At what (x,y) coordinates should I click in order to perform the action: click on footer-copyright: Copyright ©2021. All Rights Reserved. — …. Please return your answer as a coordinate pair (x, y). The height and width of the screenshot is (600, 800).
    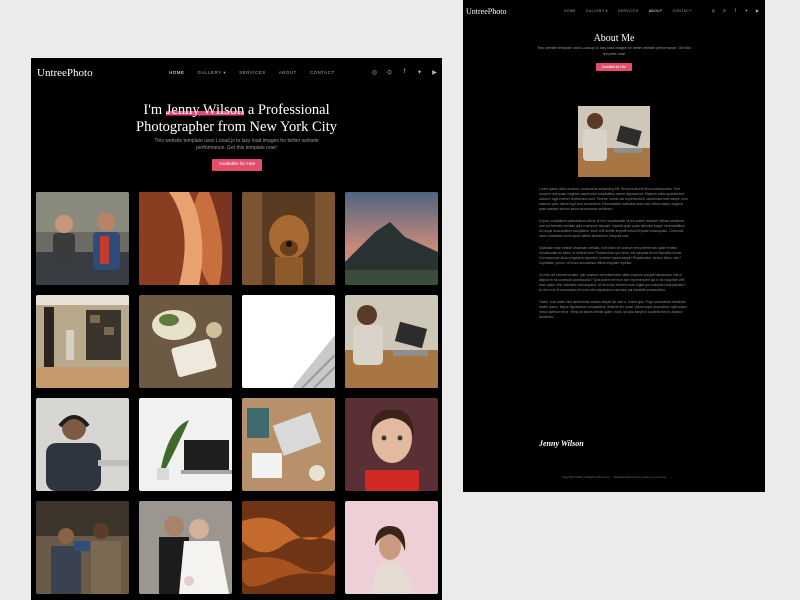
    Looking at the image, I should click on (614, 477).